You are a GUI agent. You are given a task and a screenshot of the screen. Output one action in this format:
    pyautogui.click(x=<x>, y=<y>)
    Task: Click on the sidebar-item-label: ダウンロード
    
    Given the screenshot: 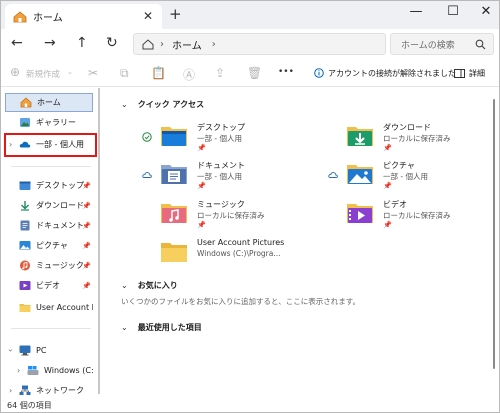 What is the action you would take?
    pyautogui.click(x=60, y=205)
    